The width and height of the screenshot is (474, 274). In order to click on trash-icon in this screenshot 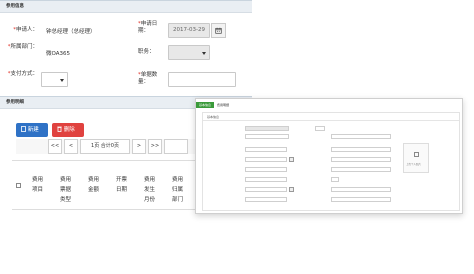, I will do `click(59, 129)`.